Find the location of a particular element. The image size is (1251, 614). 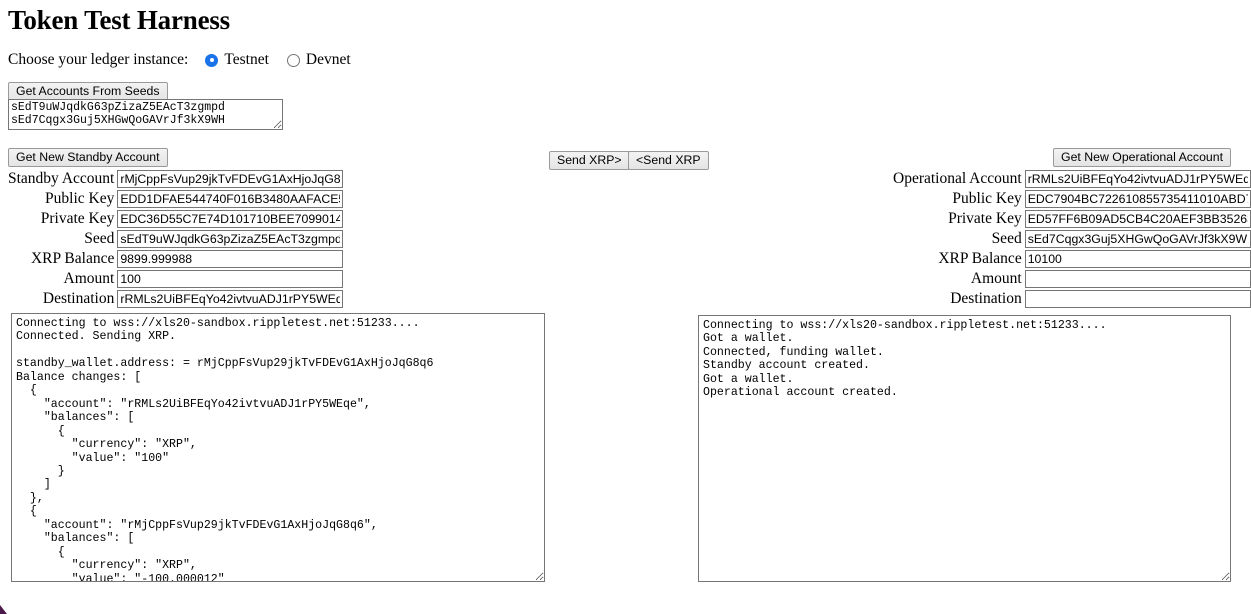

standby-field-label: XRP Balance is located at coordinates (72, 258).